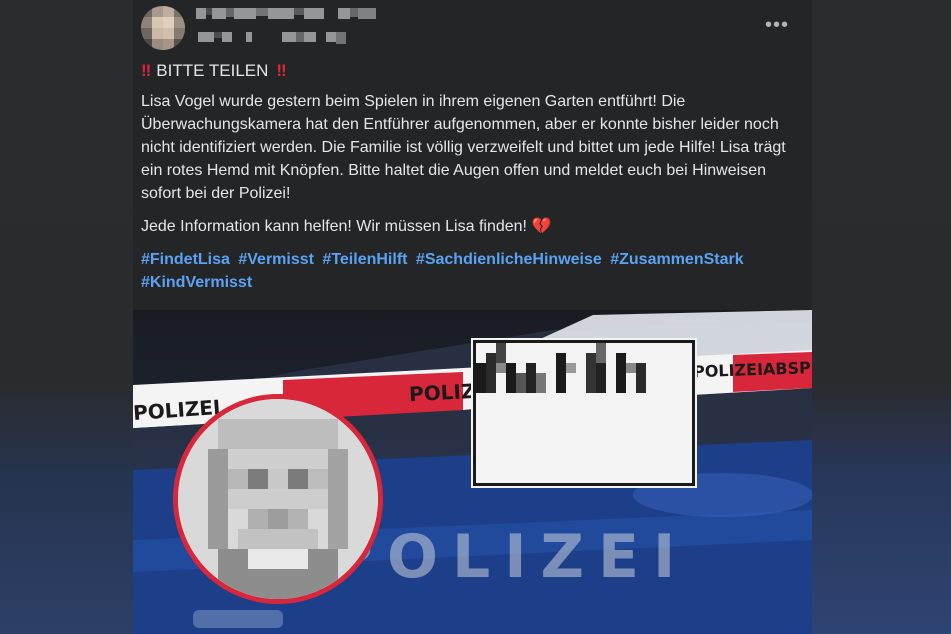  Describe the element at coordinates (509, 557) in the screenshot. I see `car-polizei-lettering: POLIZEI` at that location.